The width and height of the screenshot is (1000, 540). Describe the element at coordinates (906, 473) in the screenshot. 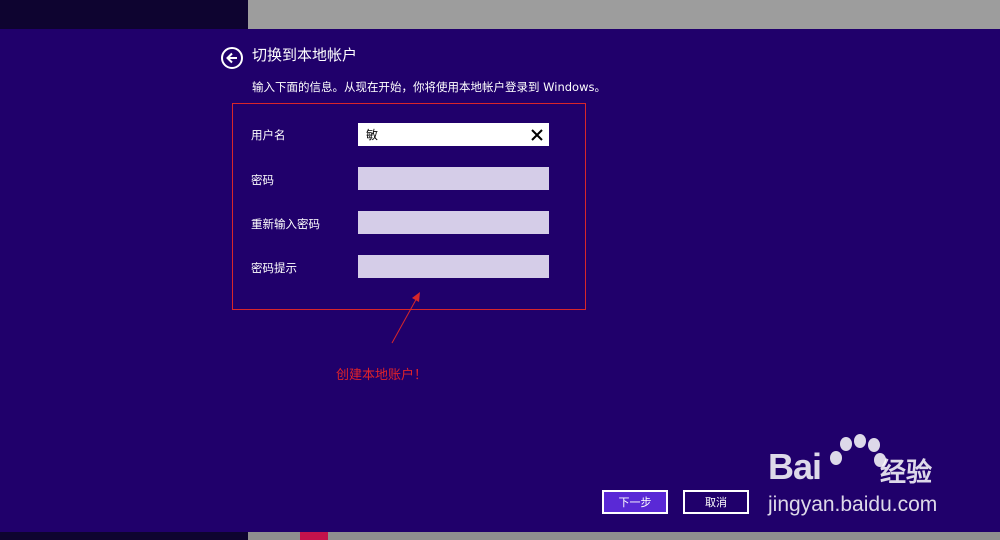

I see `watermark-brand-suffix: 经验` at that location.